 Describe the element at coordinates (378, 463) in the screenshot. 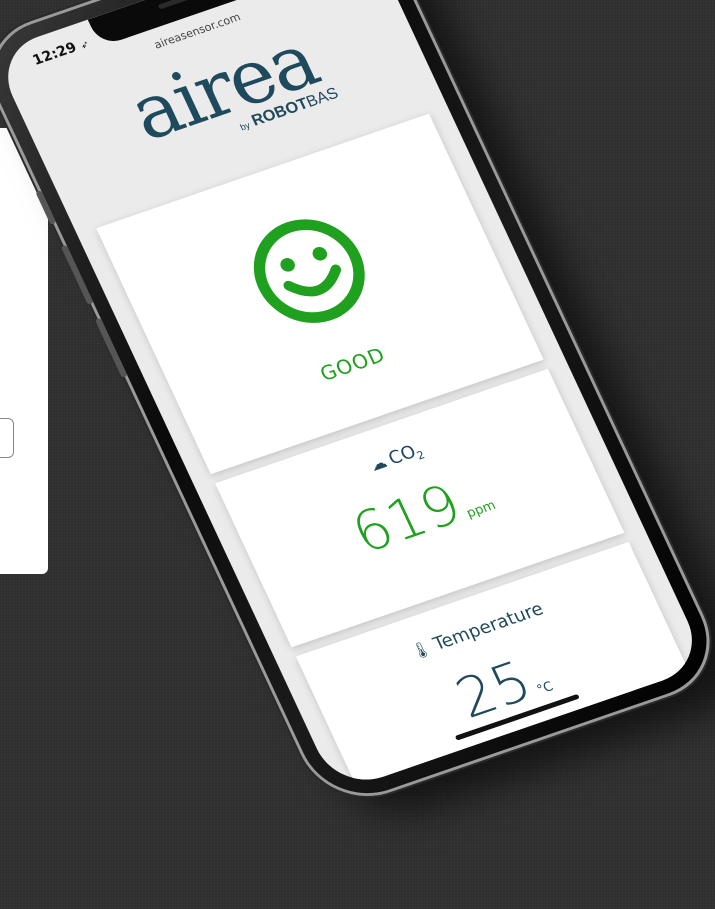

I see `co2-cloud-icon: ☁` at that location.